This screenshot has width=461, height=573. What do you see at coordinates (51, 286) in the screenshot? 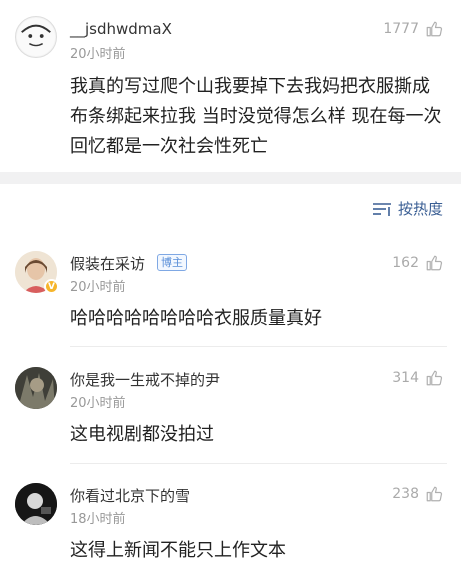
I see `verified-badge-icon: V` at bounding box center [51, 286].